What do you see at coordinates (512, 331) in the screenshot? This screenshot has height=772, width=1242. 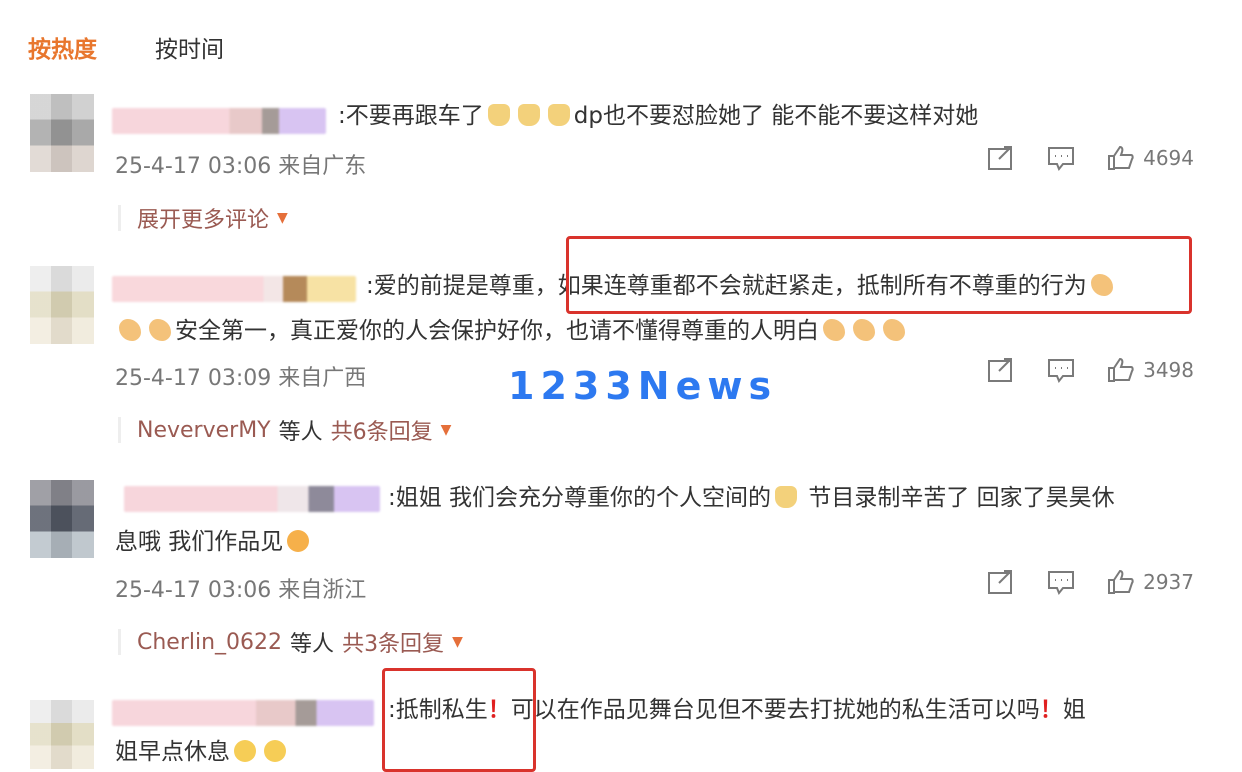 I see `comment-text-line2: 安全第一，真正爱你的人会保护好你，也请不懂得尊重的人明白` at bounding box center [512, 331].